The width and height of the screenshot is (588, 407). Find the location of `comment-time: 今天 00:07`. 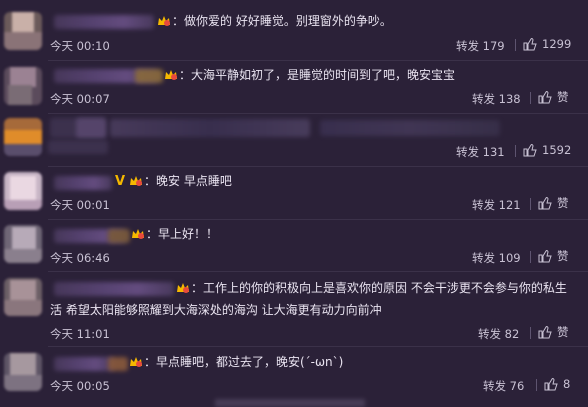

comment-time: 今天 00:07 is located at coordinates (80, 99).